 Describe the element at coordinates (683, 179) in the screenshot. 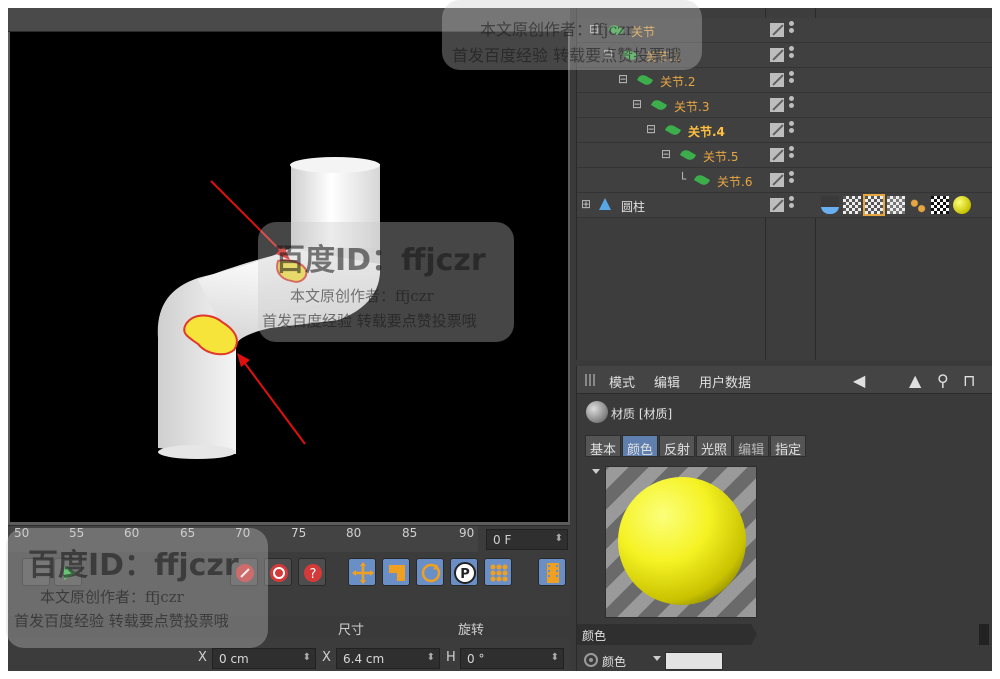

I see `tree-branch-icon: └` at that location.